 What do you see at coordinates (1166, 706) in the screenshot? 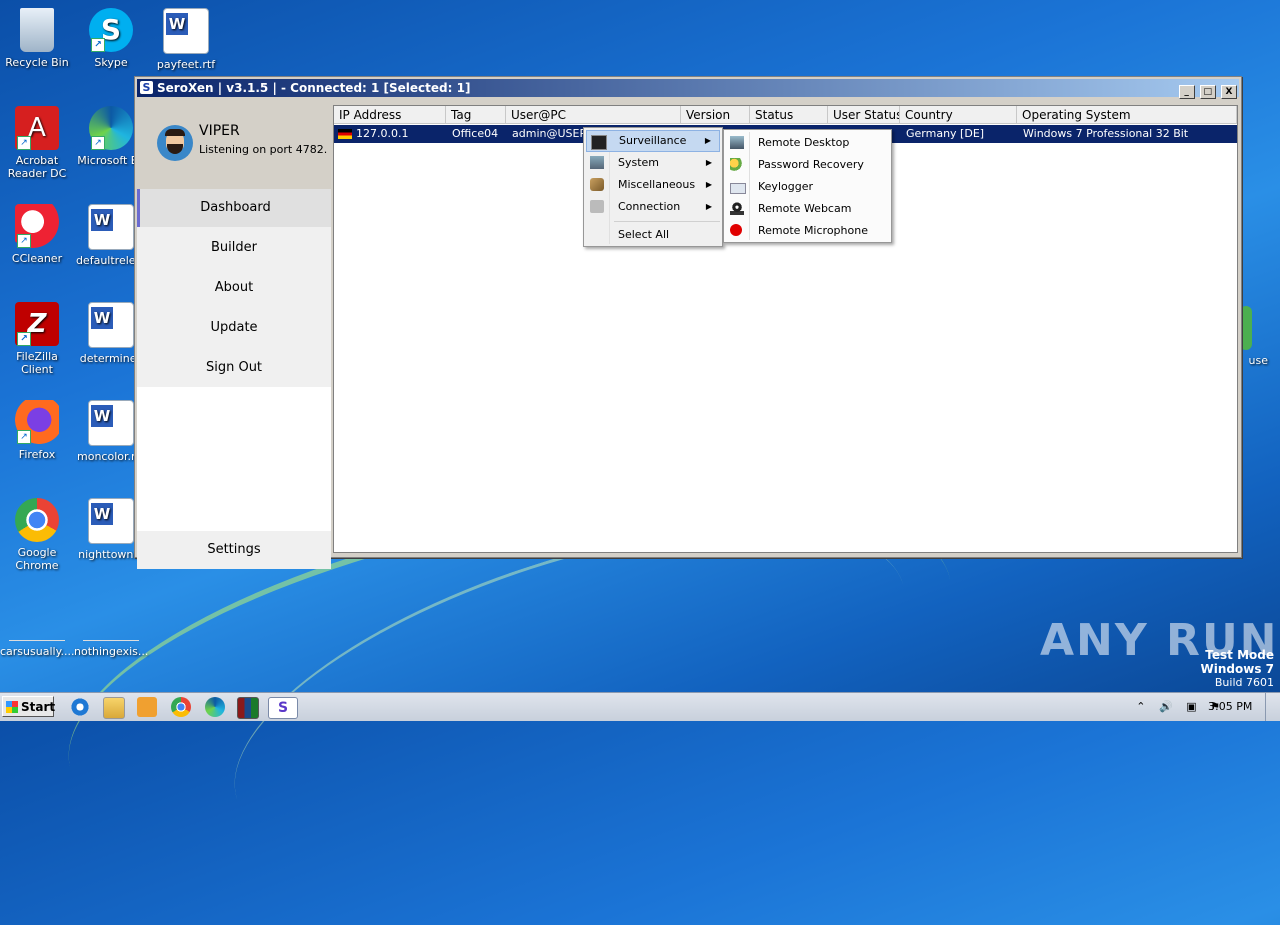
I see `volume-icon: 🔊` at bounding box center [1166, 706].